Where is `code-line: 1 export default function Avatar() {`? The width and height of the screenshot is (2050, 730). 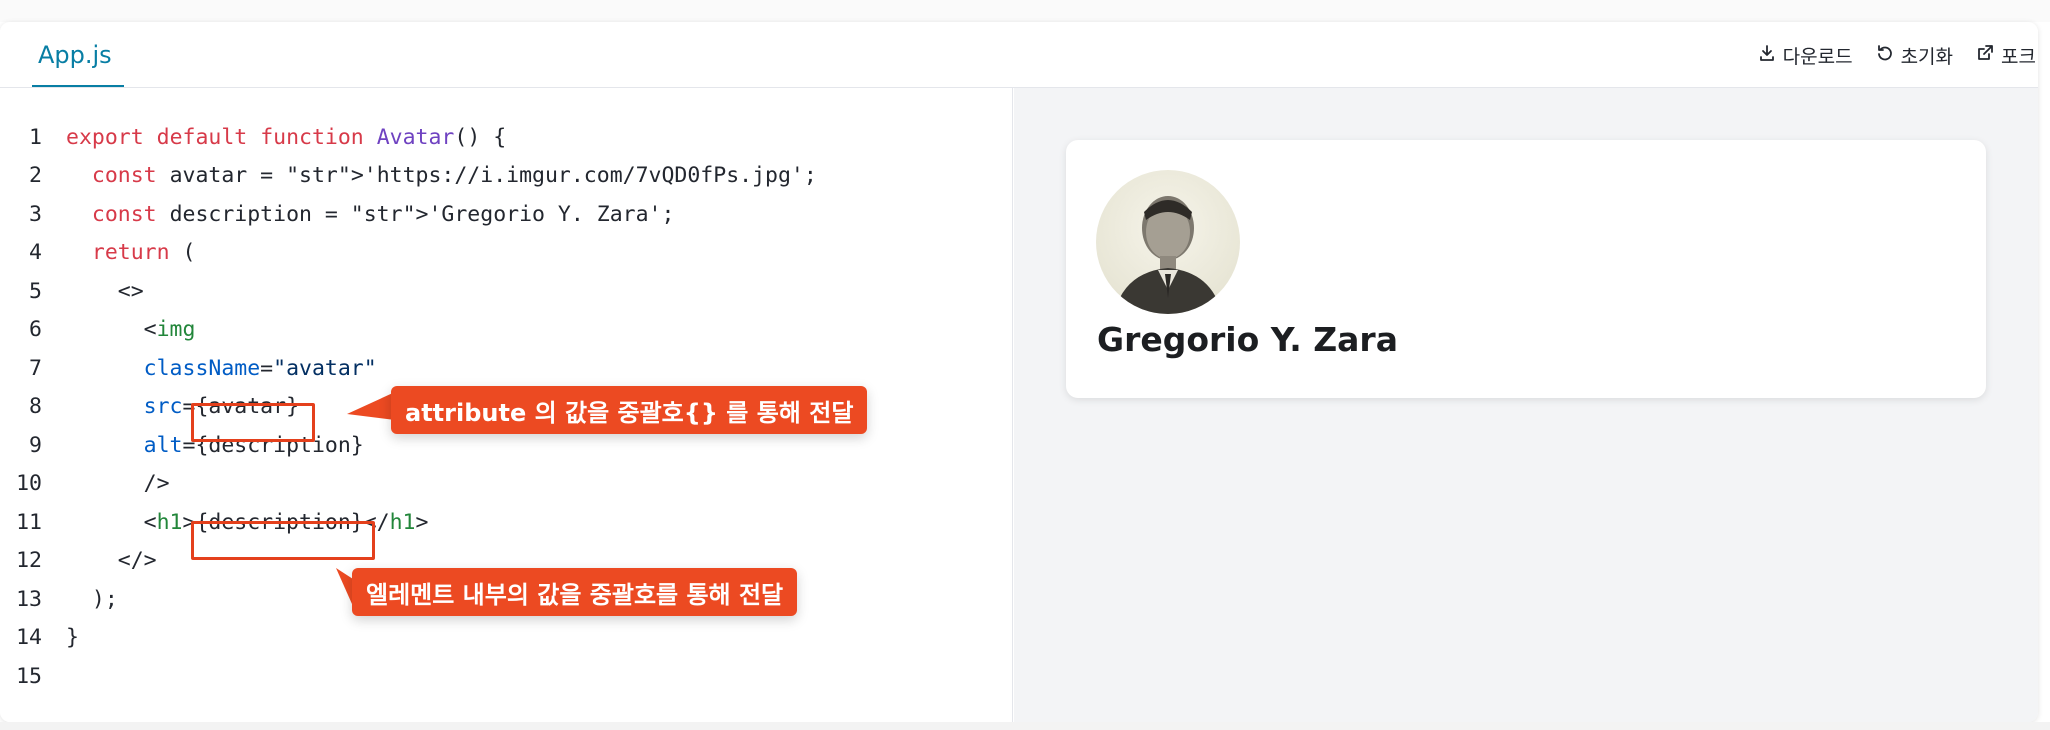 code-line: 1 export default function Avatar() { is located at coordinates (506, 137).